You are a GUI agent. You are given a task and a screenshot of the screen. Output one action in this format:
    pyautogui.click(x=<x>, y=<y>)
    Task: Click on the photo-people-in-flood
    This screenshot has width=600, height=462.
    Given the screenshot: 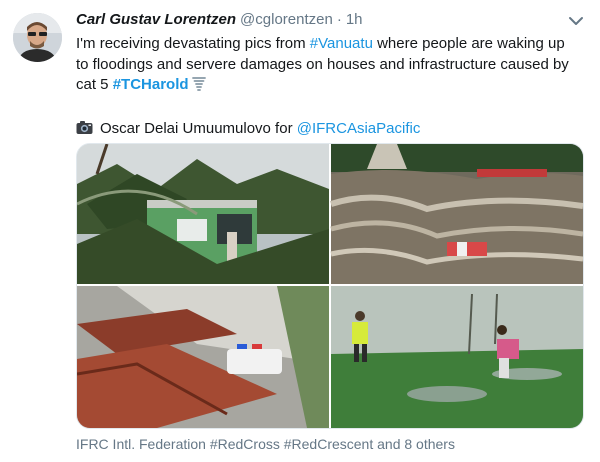 What is the action you would take?
    pyautogui.click(x=457, y=357)
    